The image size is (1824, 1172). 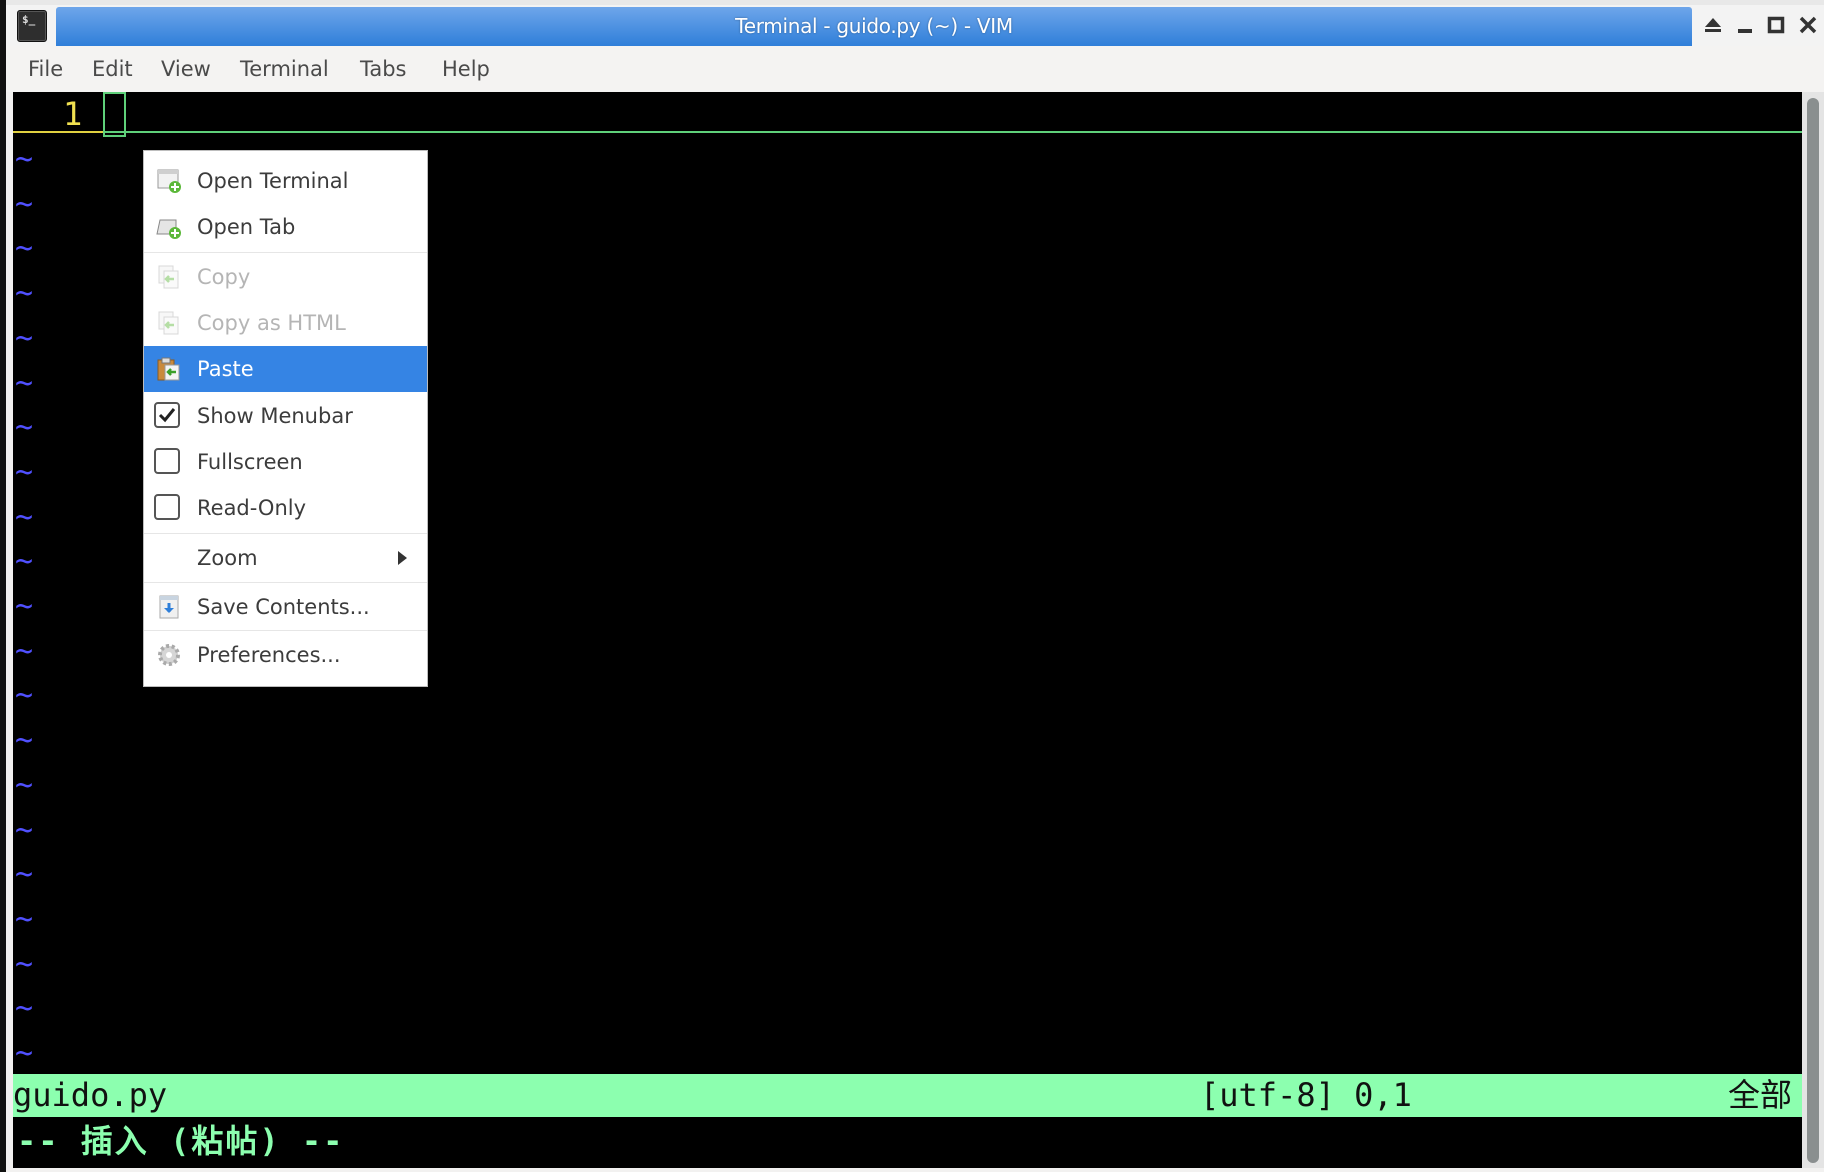 What do you see at coordinates (181, 1141) in the screenshot?
I see `vim-mode-line: -- 插入 (粘帖) --` at bounding box center [181, 1141].